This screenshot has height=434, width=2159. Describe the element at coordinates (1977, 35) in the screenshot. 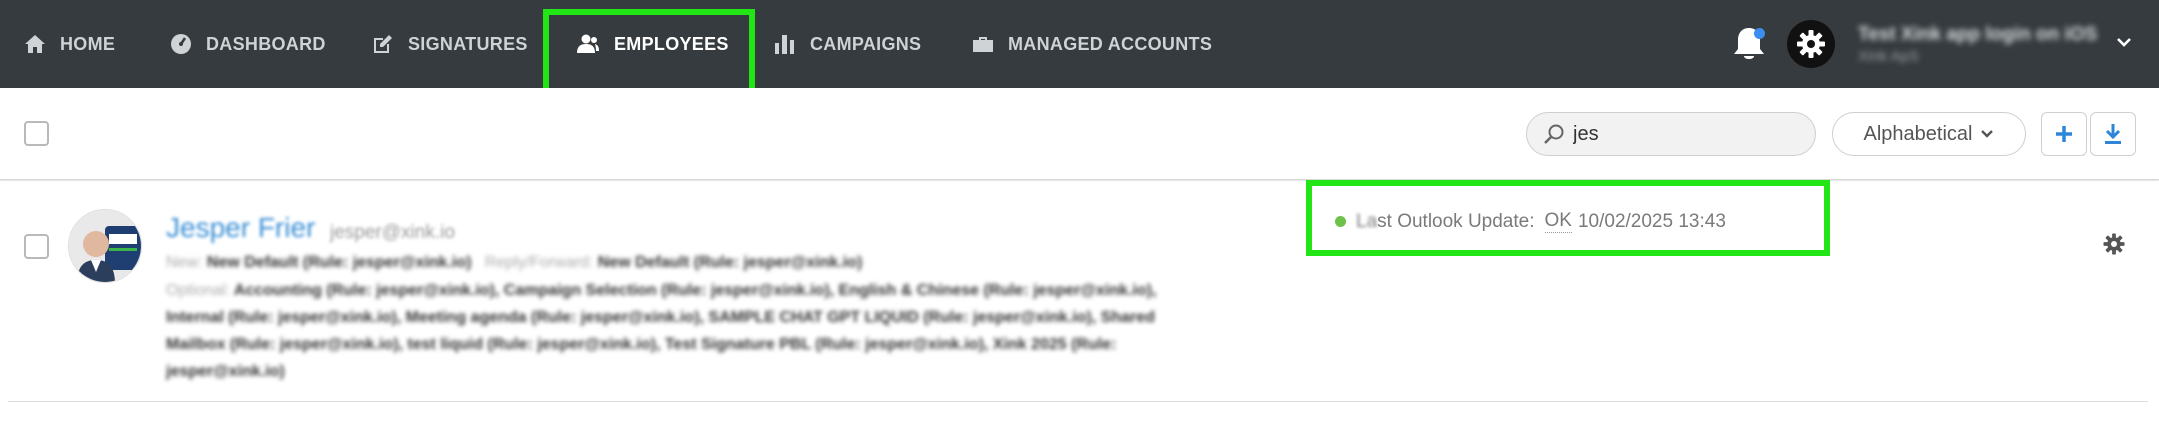

I see `user-name: Test Xink app login on iOS` at that location.